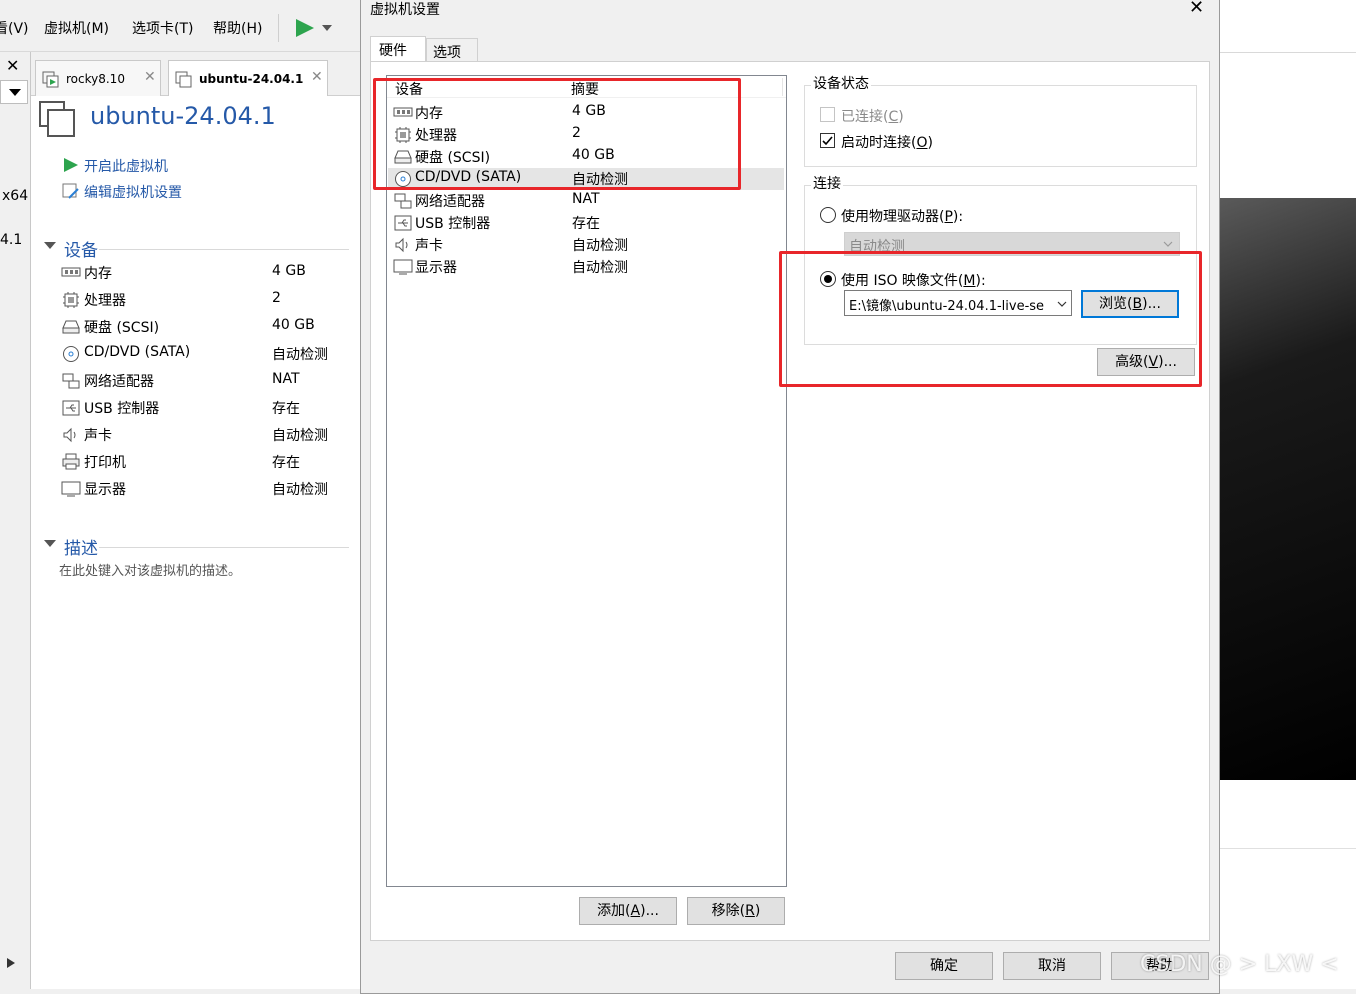 This screenshot has height=994, width=1356. I want to click on tab-label: rocky8.10, so click(95, 79).